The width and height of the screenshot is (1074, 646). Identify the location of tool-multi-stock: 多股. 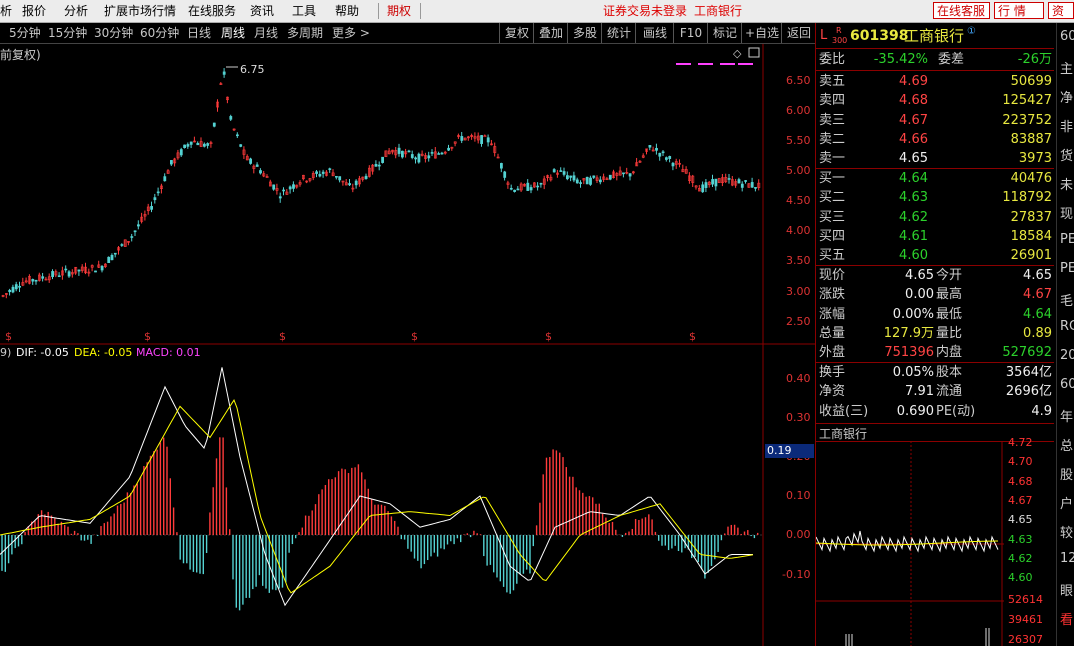
(584, 33).